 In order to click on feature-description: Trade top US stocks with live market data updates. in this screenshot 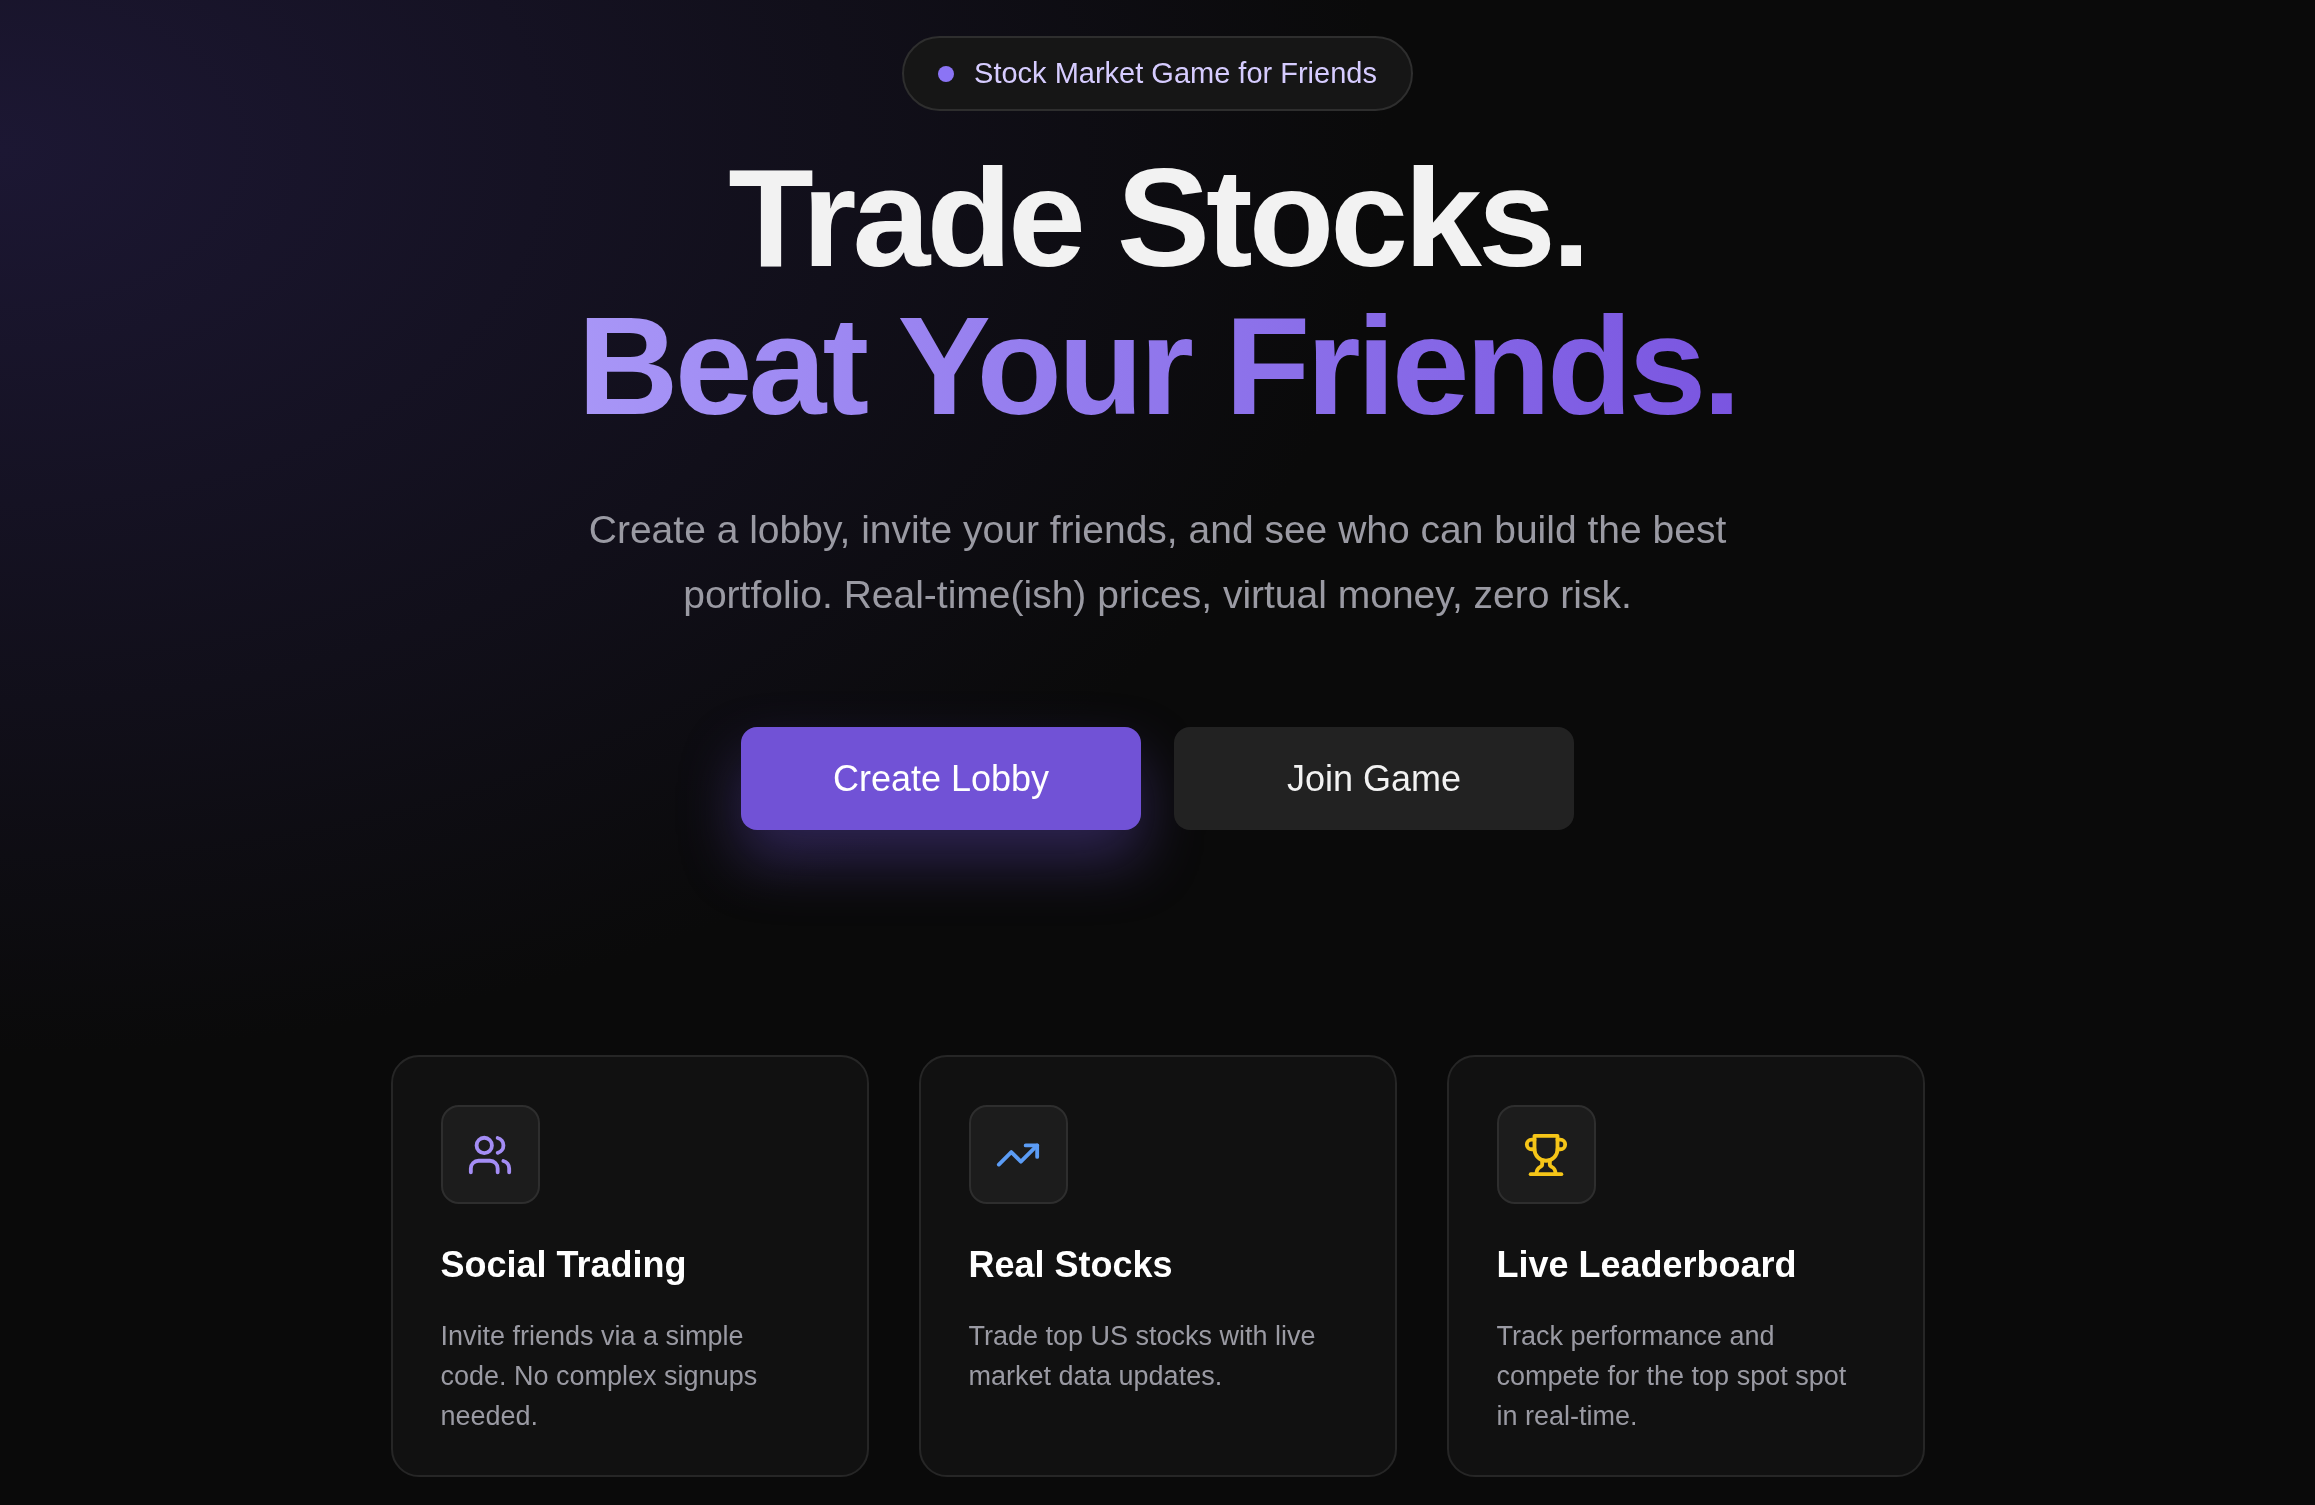, I will do `click(1142, 1356)`.